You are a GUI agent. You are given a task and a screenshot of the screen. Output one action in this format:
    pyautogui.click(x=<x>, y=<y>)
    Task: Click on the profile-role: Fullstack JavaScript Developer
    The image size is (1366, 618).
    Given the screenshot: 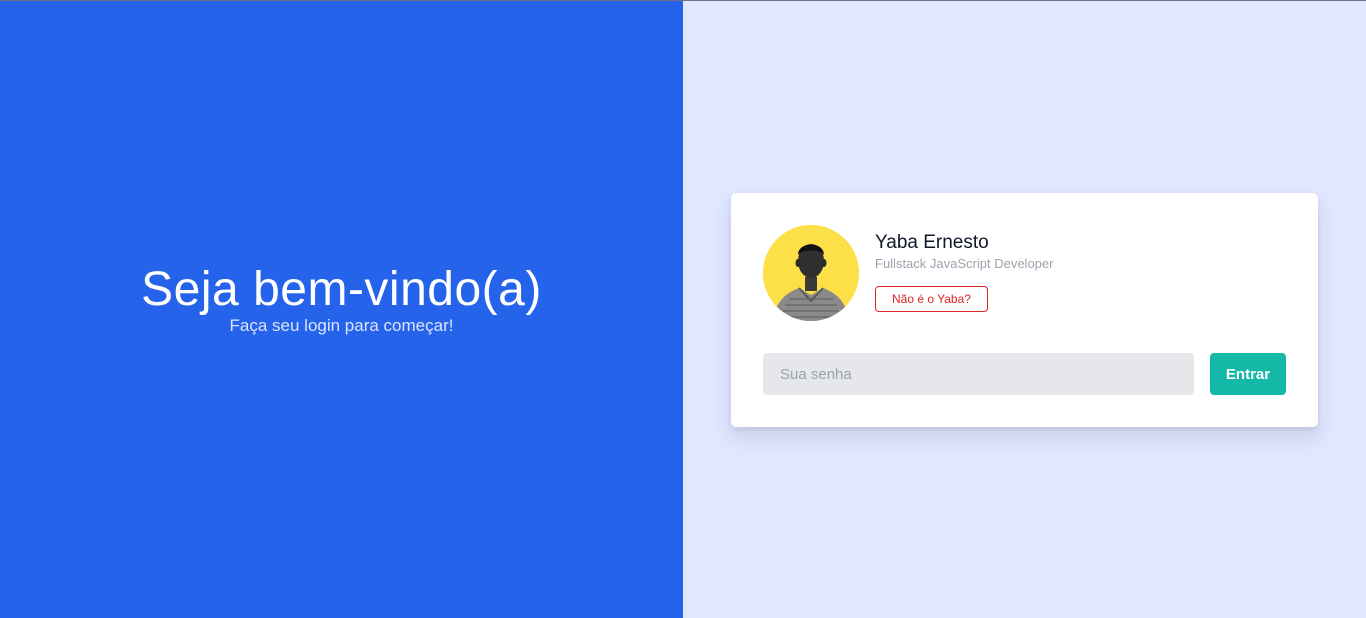 What is the action you would take?
    pyautogui.click(x=964, y=263)
    